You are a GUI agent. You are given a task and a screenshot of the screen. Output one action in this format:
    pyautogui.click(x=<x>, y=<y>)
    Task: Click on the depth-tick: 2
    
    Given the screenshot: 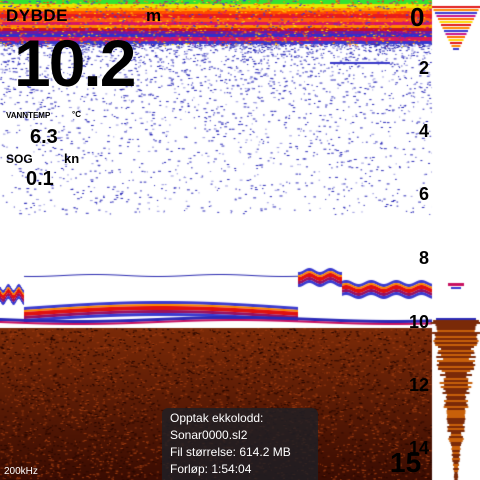 What is the action you would take?
    pyautogui.click(x=423, y=68)
    